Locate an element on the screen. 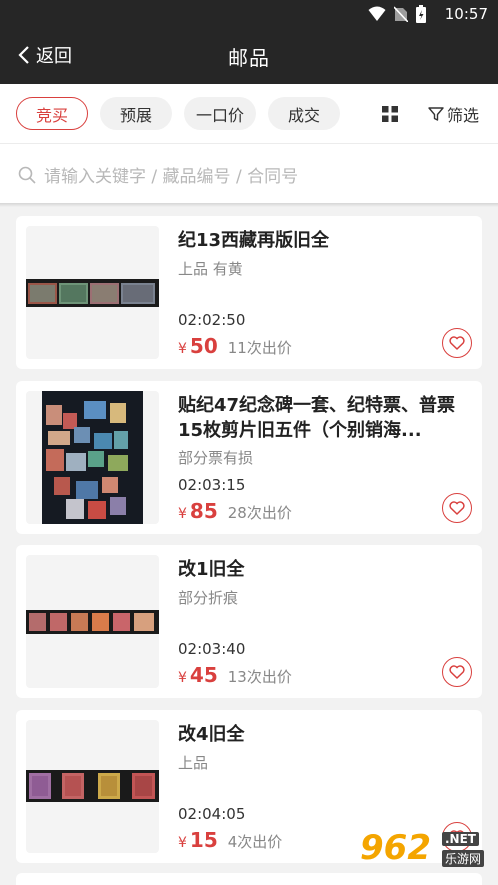 The height and width of the screenshot is (885, 498). tab-fixed-price: 一口价 is located at coordinates (220, 113).